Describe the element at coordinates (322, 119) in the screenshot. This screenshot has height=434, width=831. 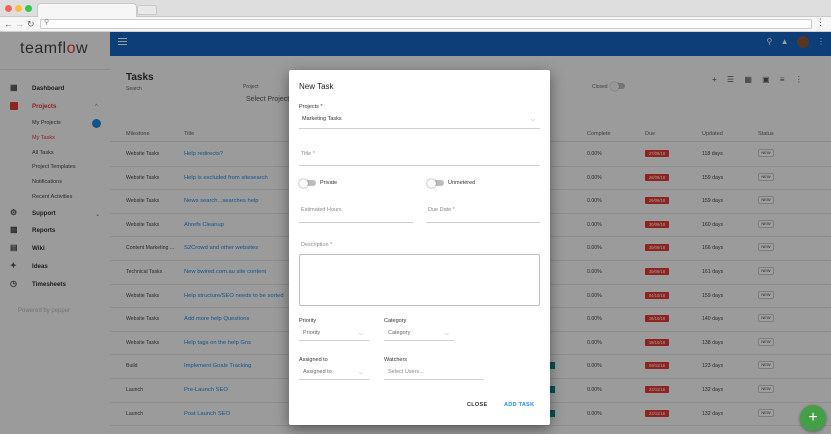
I see `projects-select: Marketing Tasks` at that location.